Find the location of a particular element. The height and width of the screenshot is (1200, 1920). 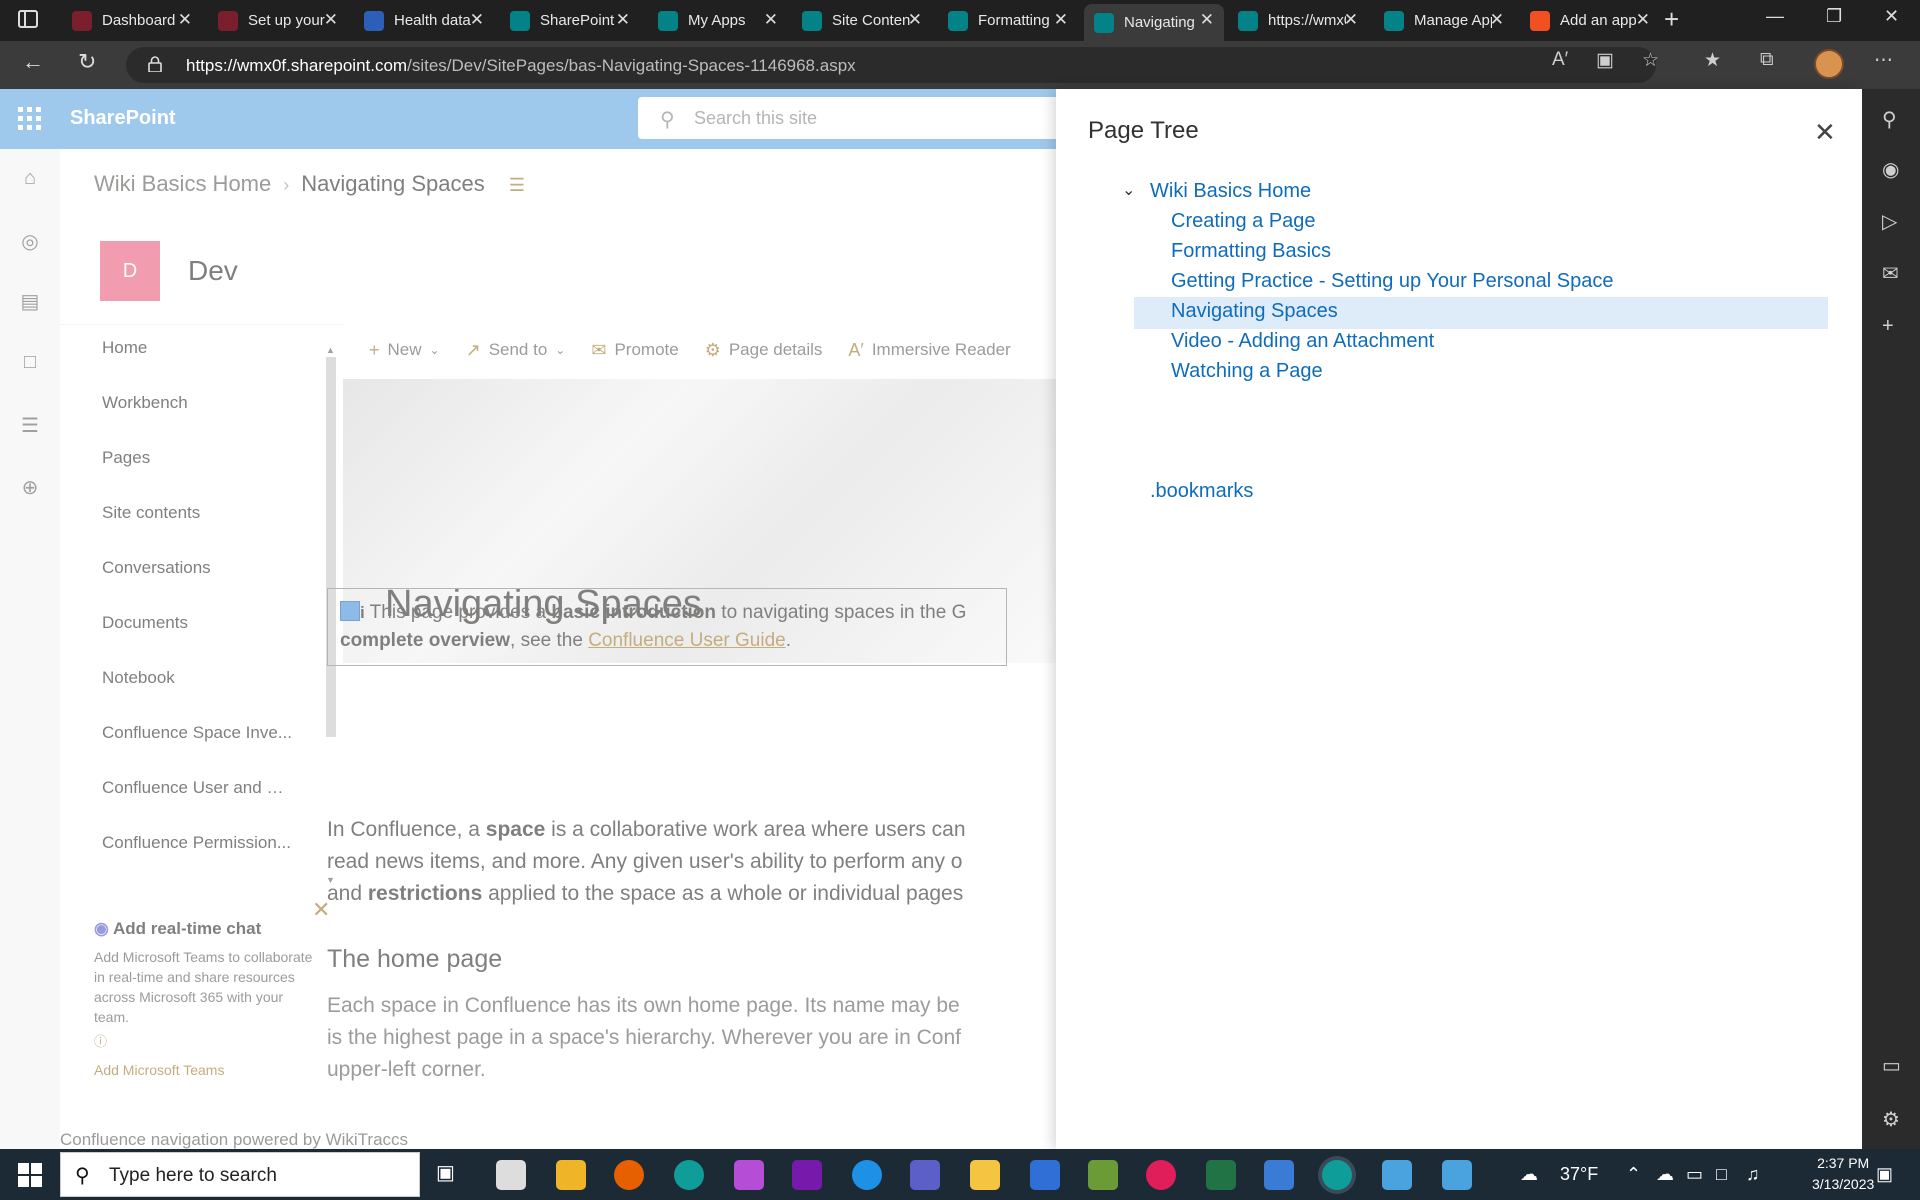

taskbar-search-placeholder: Type here to search is located at coordinates (193, 1175).